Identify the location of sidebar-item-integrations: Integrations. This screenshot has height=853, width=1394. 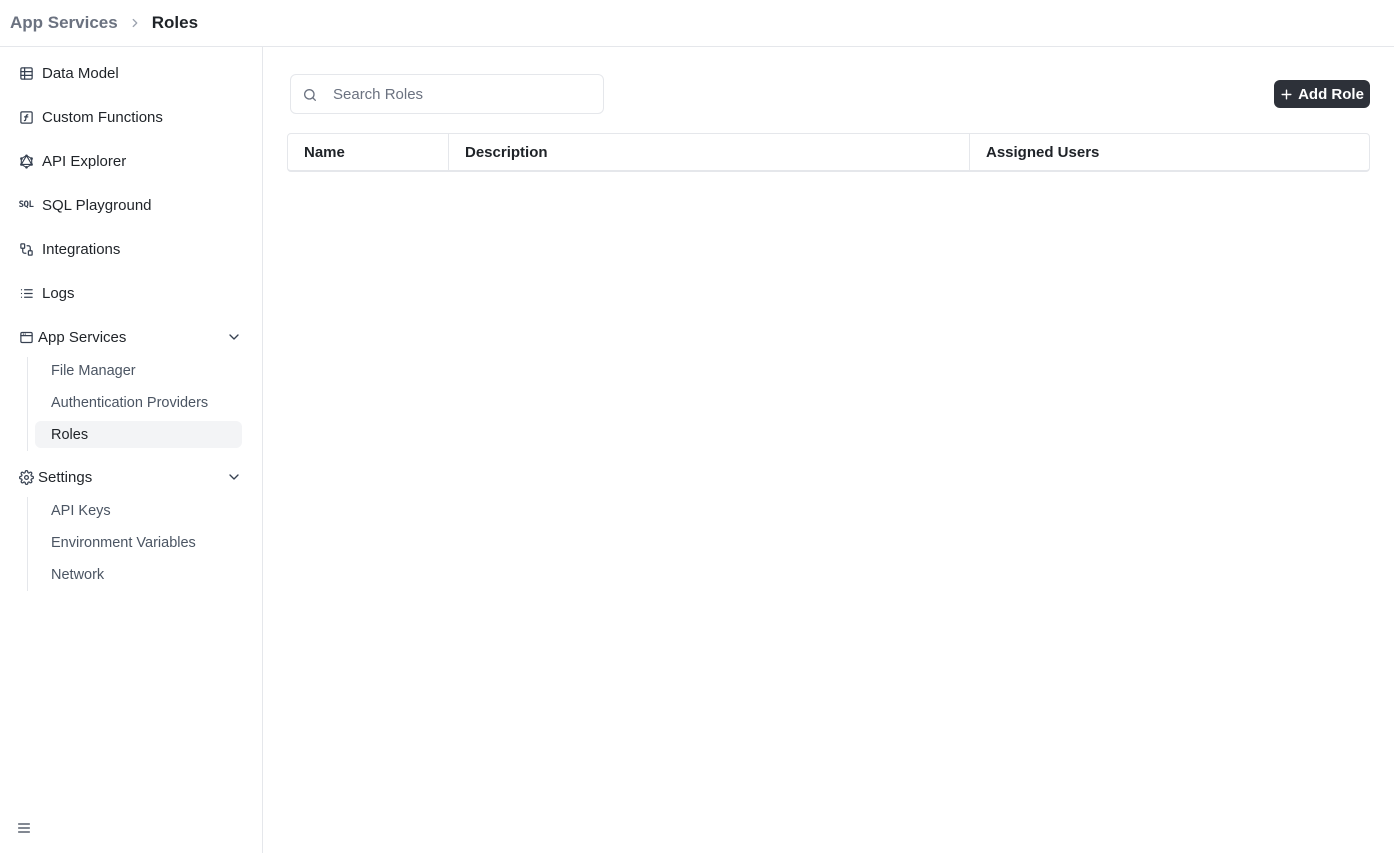
(126, 249).